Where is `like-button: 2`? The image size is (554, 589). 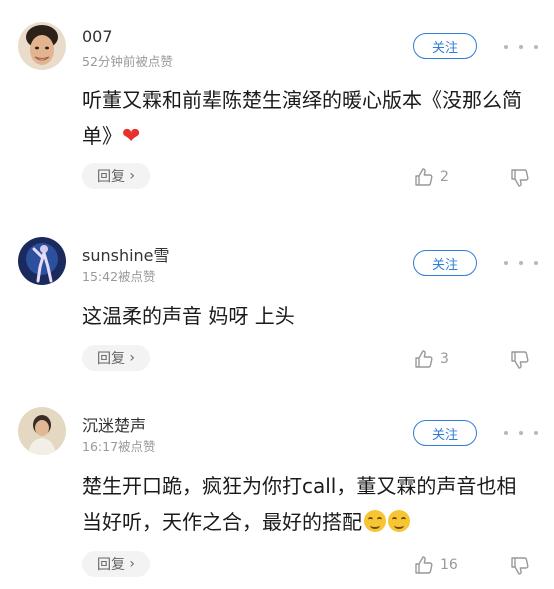
like-button: 2 is located at coordinates (431, 177).